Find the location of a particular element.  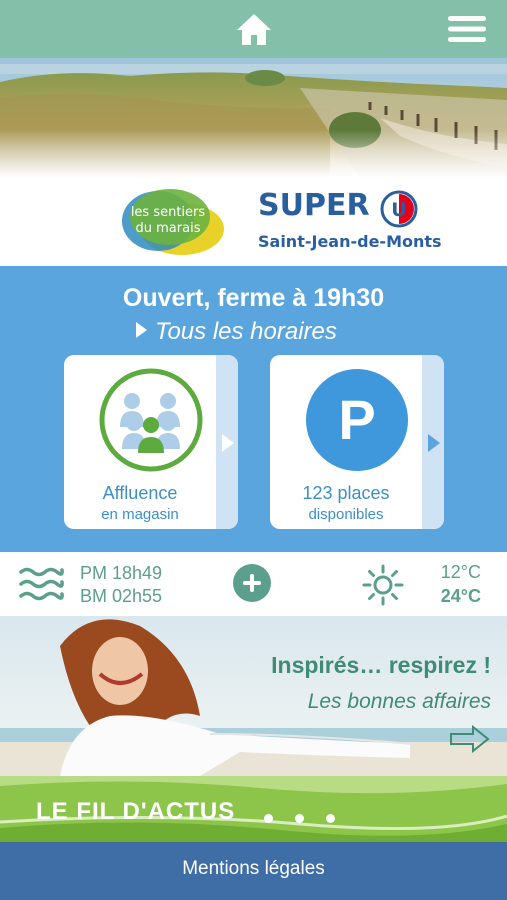

super-u-city: Saint-Jean-de-Monts is located at coordinates (350, 241).